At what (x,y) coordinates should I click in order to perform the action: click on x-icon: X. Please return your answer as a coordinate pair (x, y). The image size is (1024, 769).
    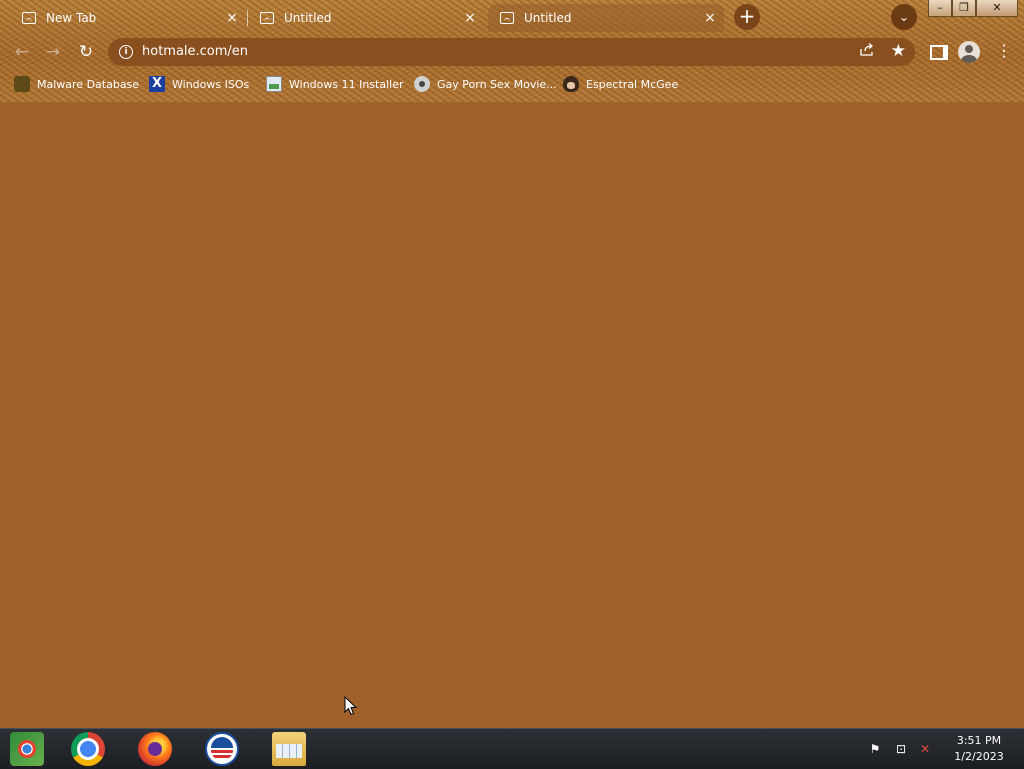
    Looking at the image, I should click on (157, 84).